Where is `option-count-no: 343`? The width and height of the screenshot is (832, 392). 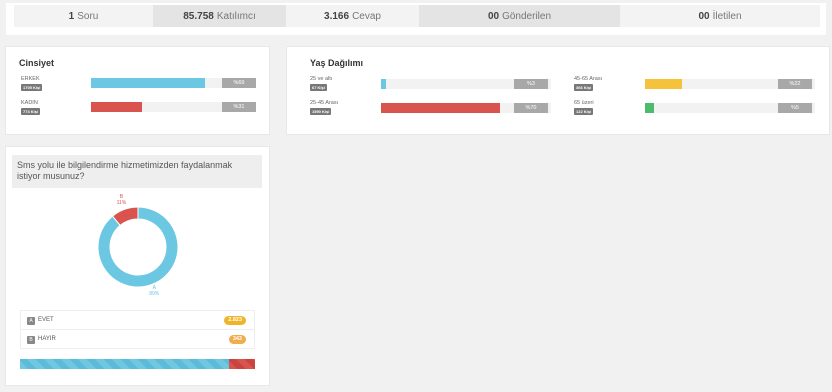
option-count-no: 343 is located at coordinates (237, 339).